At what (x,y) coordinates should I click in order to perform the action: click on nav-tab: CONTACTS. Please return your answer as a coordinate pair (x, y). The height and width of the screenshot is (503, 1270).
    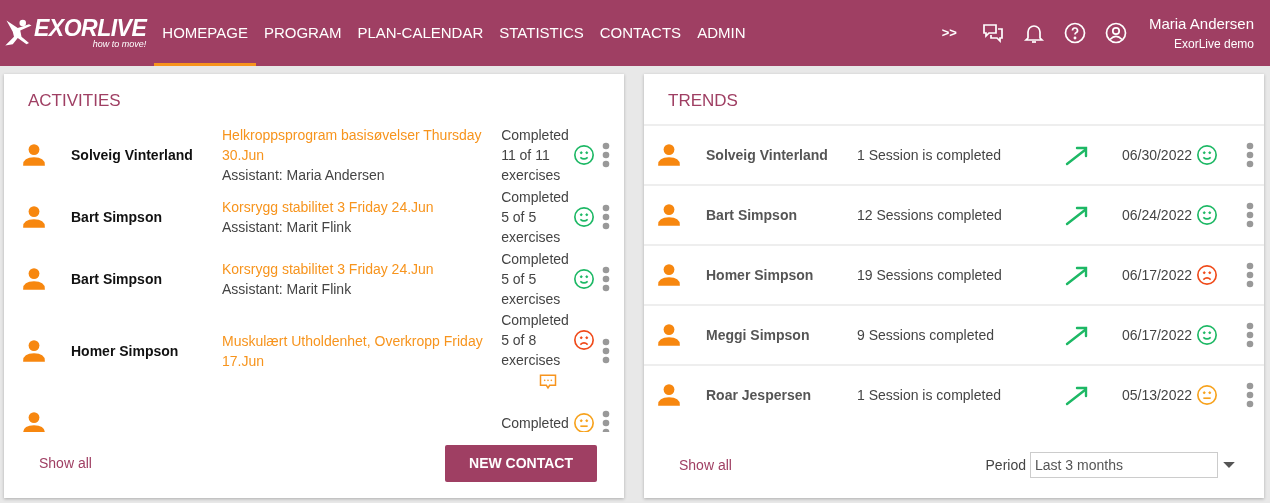
    Looking at the image, I should click on (640, 33).